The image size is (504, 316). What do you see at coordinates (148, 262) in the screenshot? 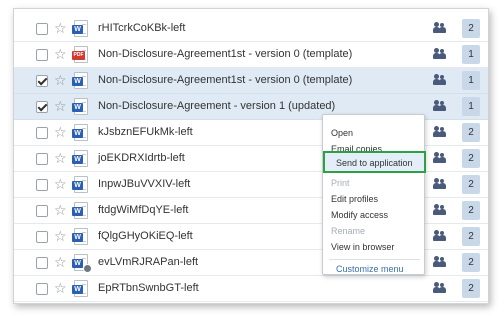
I see `file-name: evLVmRJRAPan-left` at bounding box center [148, 262].